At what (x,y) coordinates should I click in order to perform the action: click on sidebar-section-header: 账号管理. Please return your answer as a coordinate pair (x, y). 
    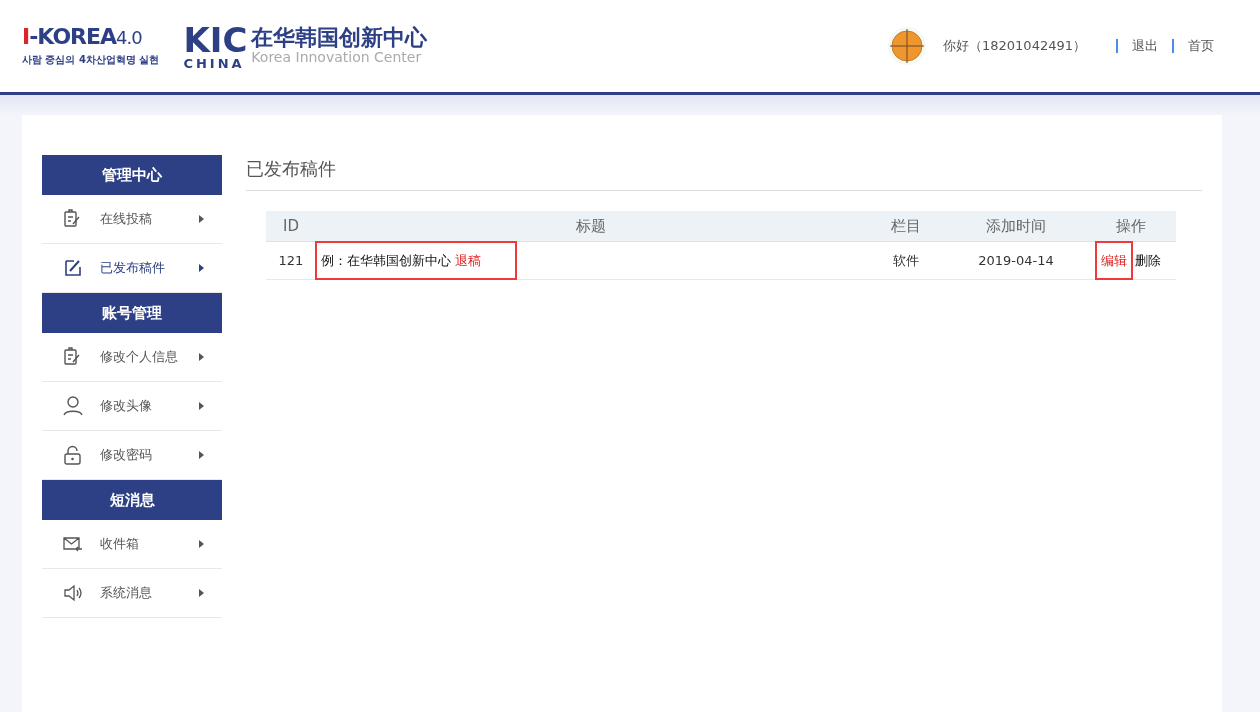
    Looking at the image, I should click on (132, 313).